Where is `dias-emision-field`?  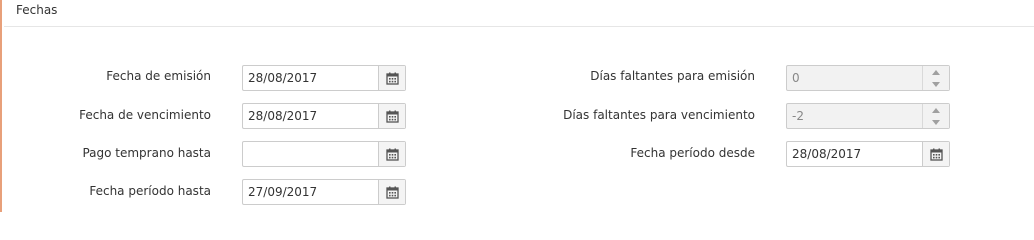 dias-emision-field is located at coordinates (868, 78).